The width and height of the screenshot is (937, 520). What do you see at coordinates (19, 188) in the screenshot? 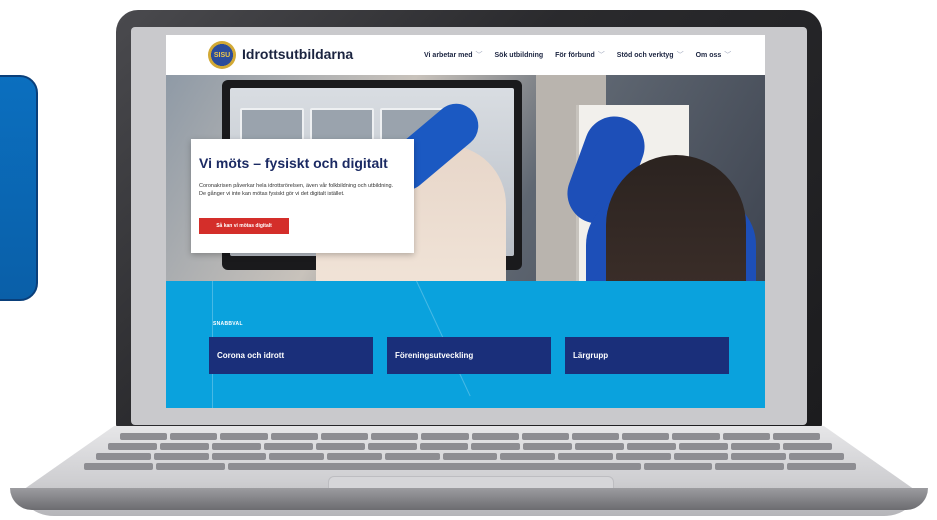
I see `decorative-blue-panel` at bounding box center [19, 188].